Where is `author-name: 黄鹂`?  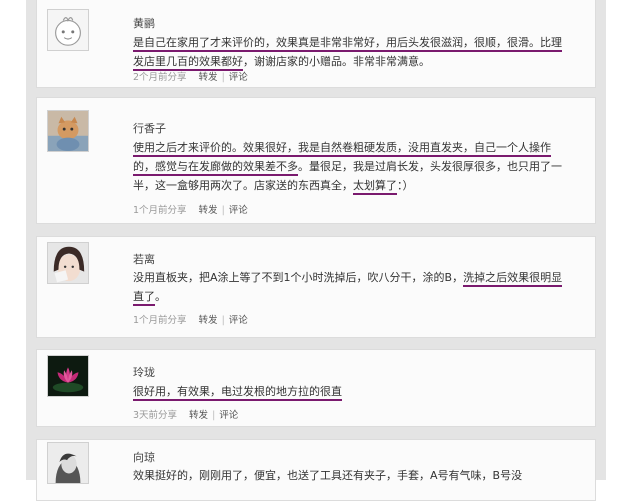
author-name: 黄鹂 is located at coordinates (144, 23).